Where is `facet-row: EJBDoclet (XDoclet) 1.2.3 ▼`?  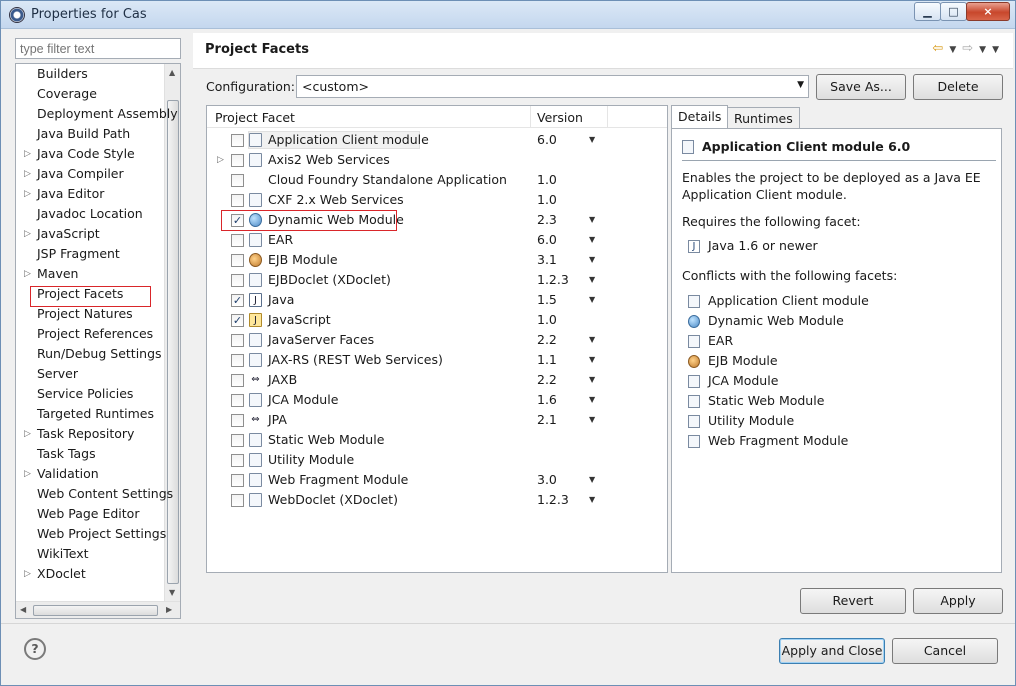
facet-row: EJBDoclet (XDoclet) 1.2.3 ▼ is located at coordinates (437, 280).